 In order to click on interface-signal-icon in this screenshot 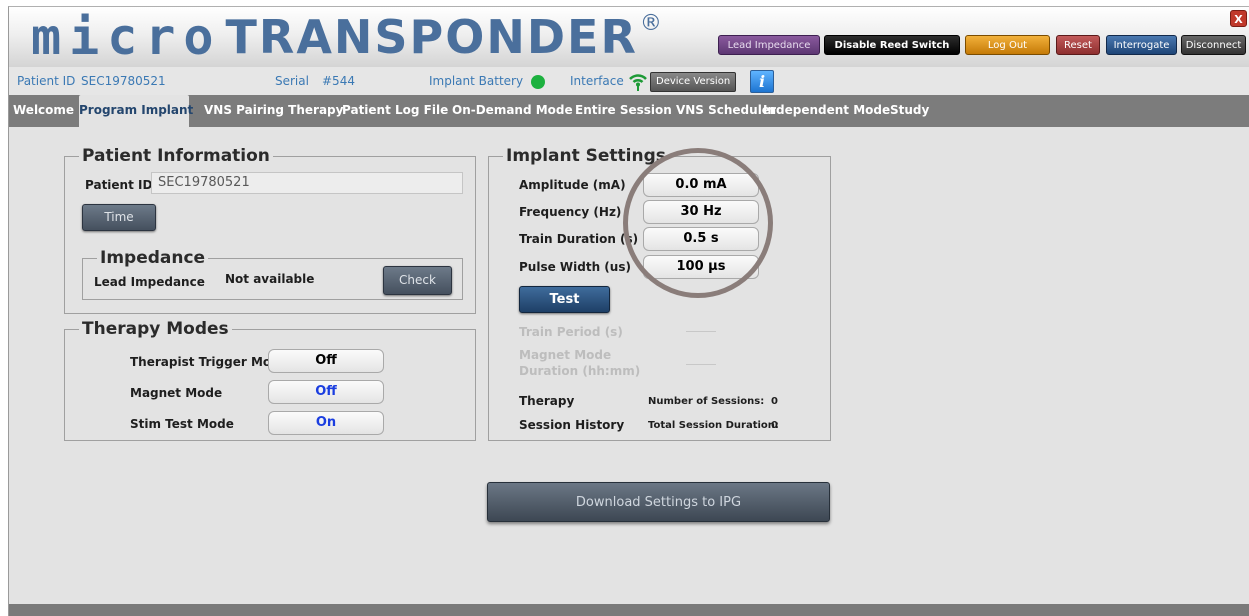, I will do `click(638, 82)`.